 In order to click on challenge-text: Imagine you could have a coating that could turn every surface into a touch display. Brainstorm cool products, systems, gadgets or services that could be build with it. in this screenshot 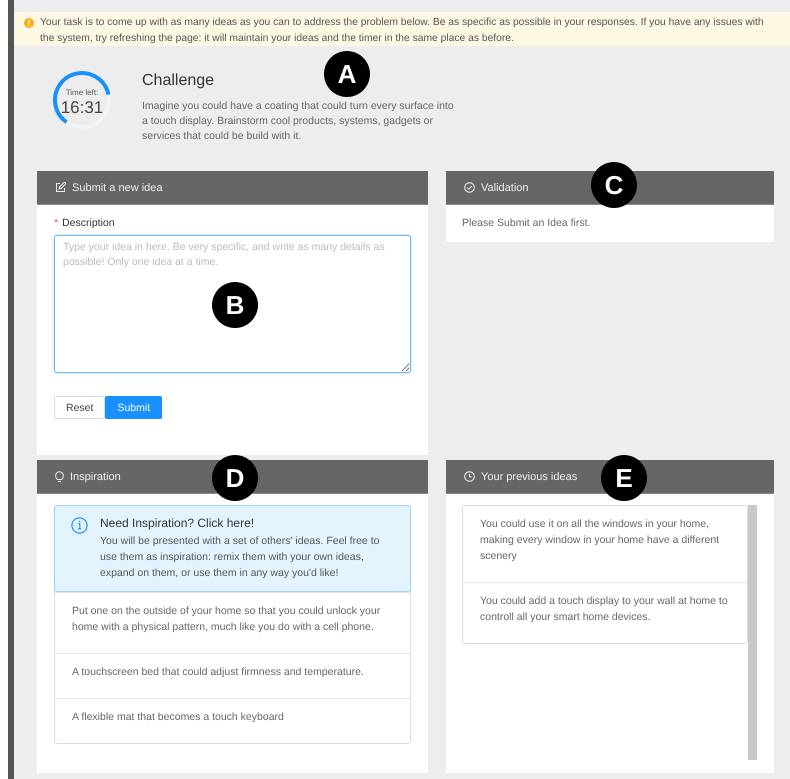, I will do `click(298, 121)`.